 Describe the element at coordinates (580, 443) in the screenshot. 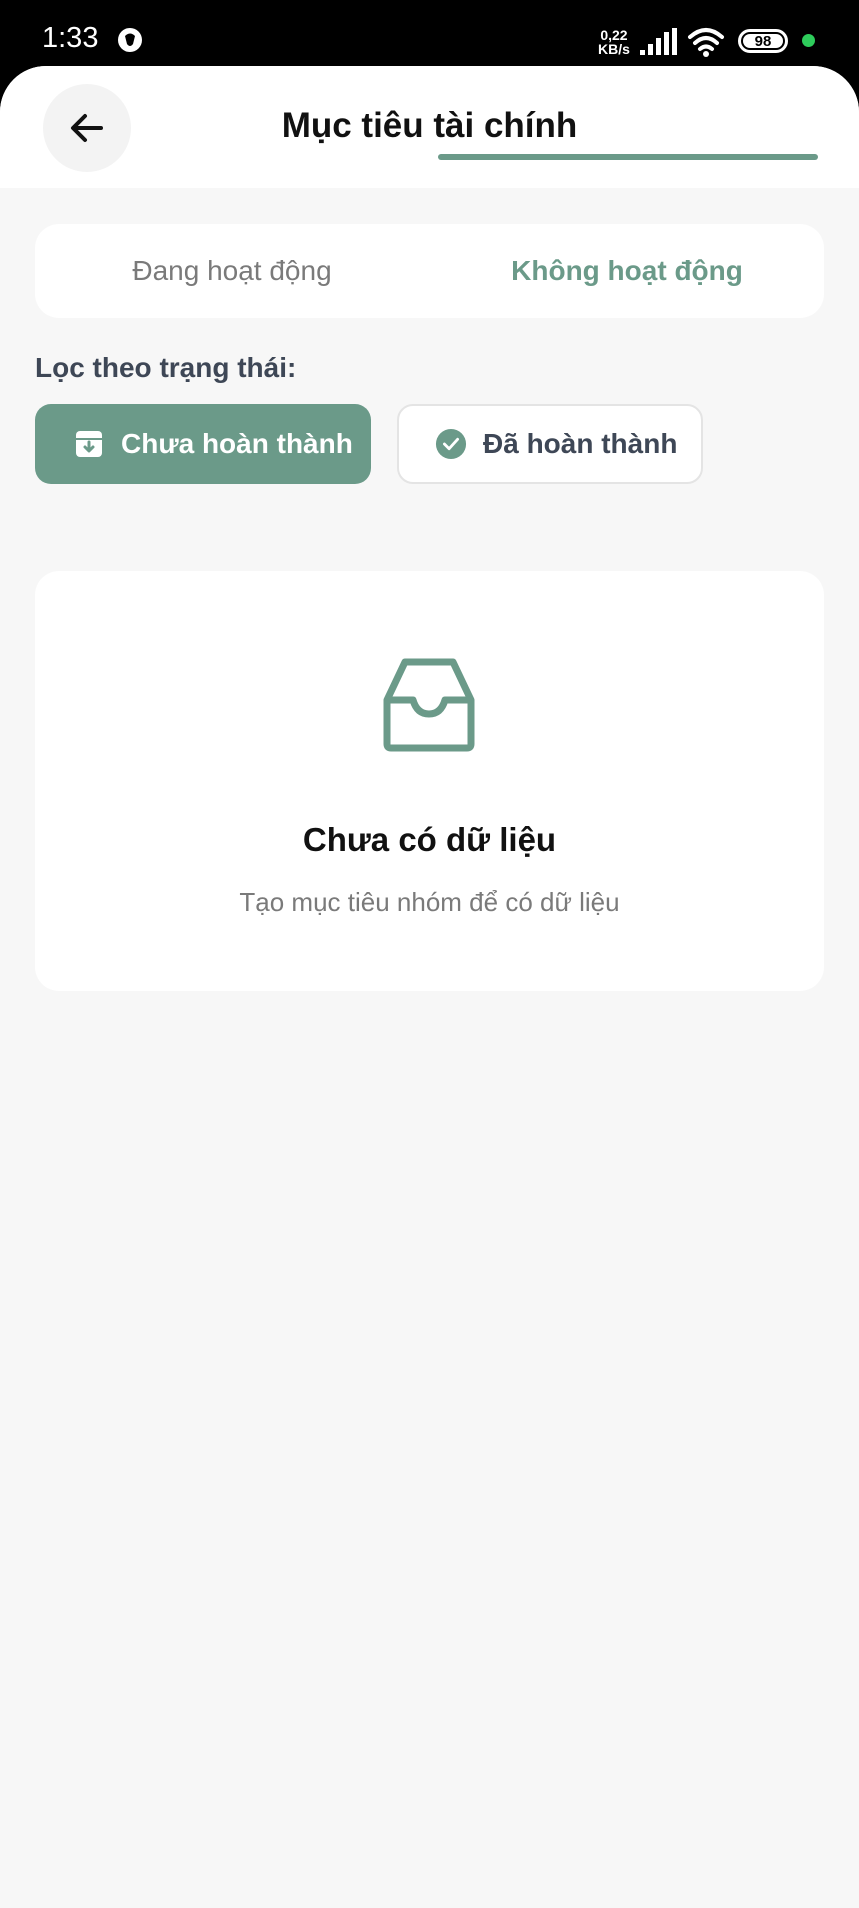

I see `chip-label: Đã hoàn thành` at that location.